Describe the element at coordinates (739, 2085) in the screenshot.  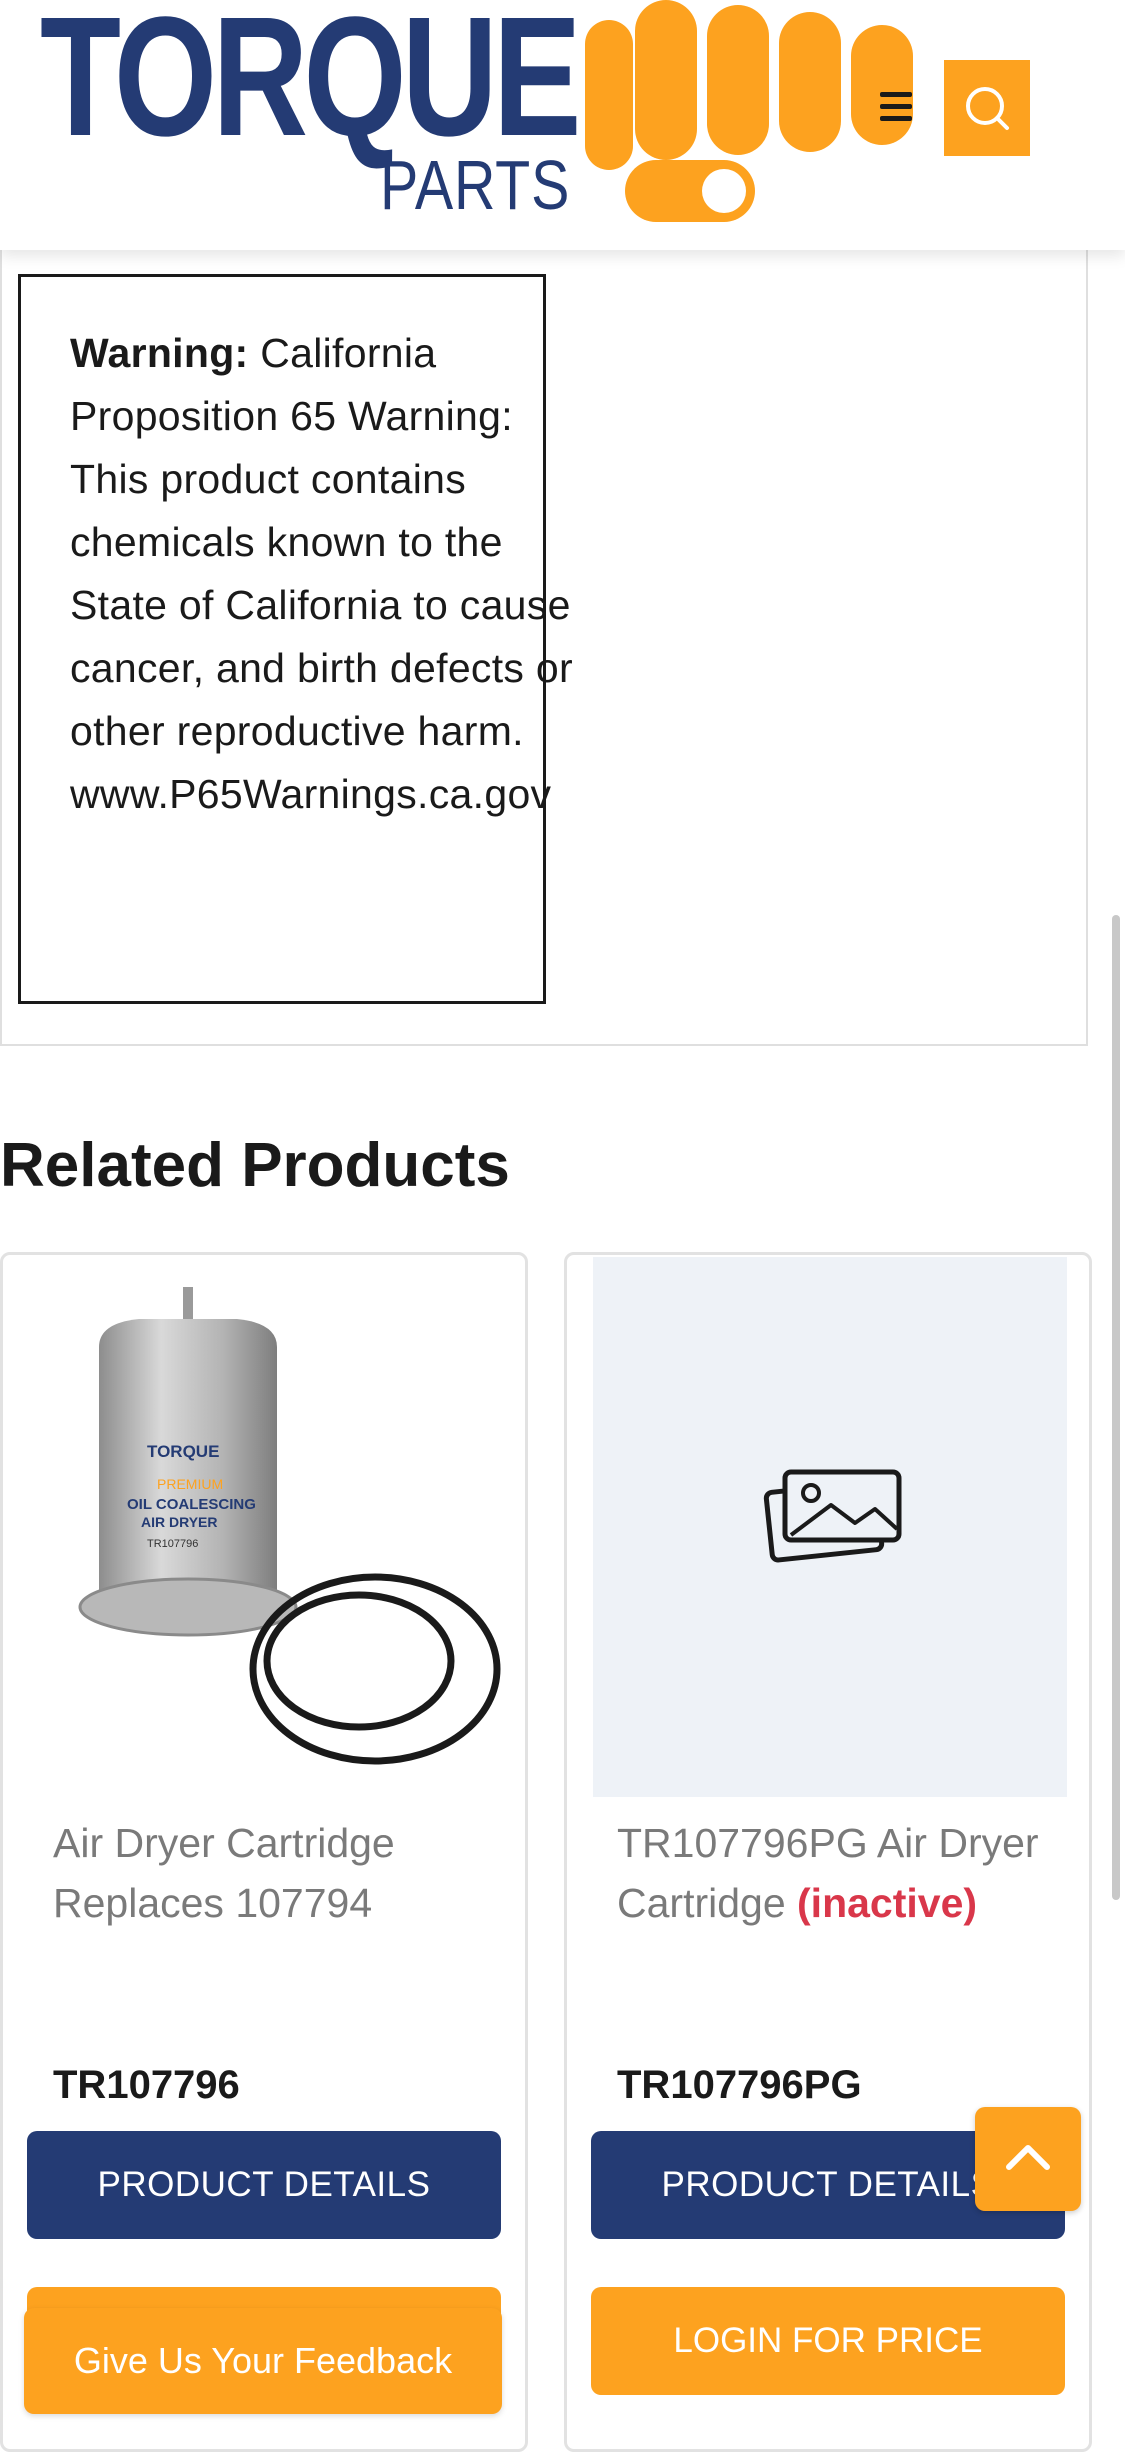
I see `product-code: TR107796PG` at that location.